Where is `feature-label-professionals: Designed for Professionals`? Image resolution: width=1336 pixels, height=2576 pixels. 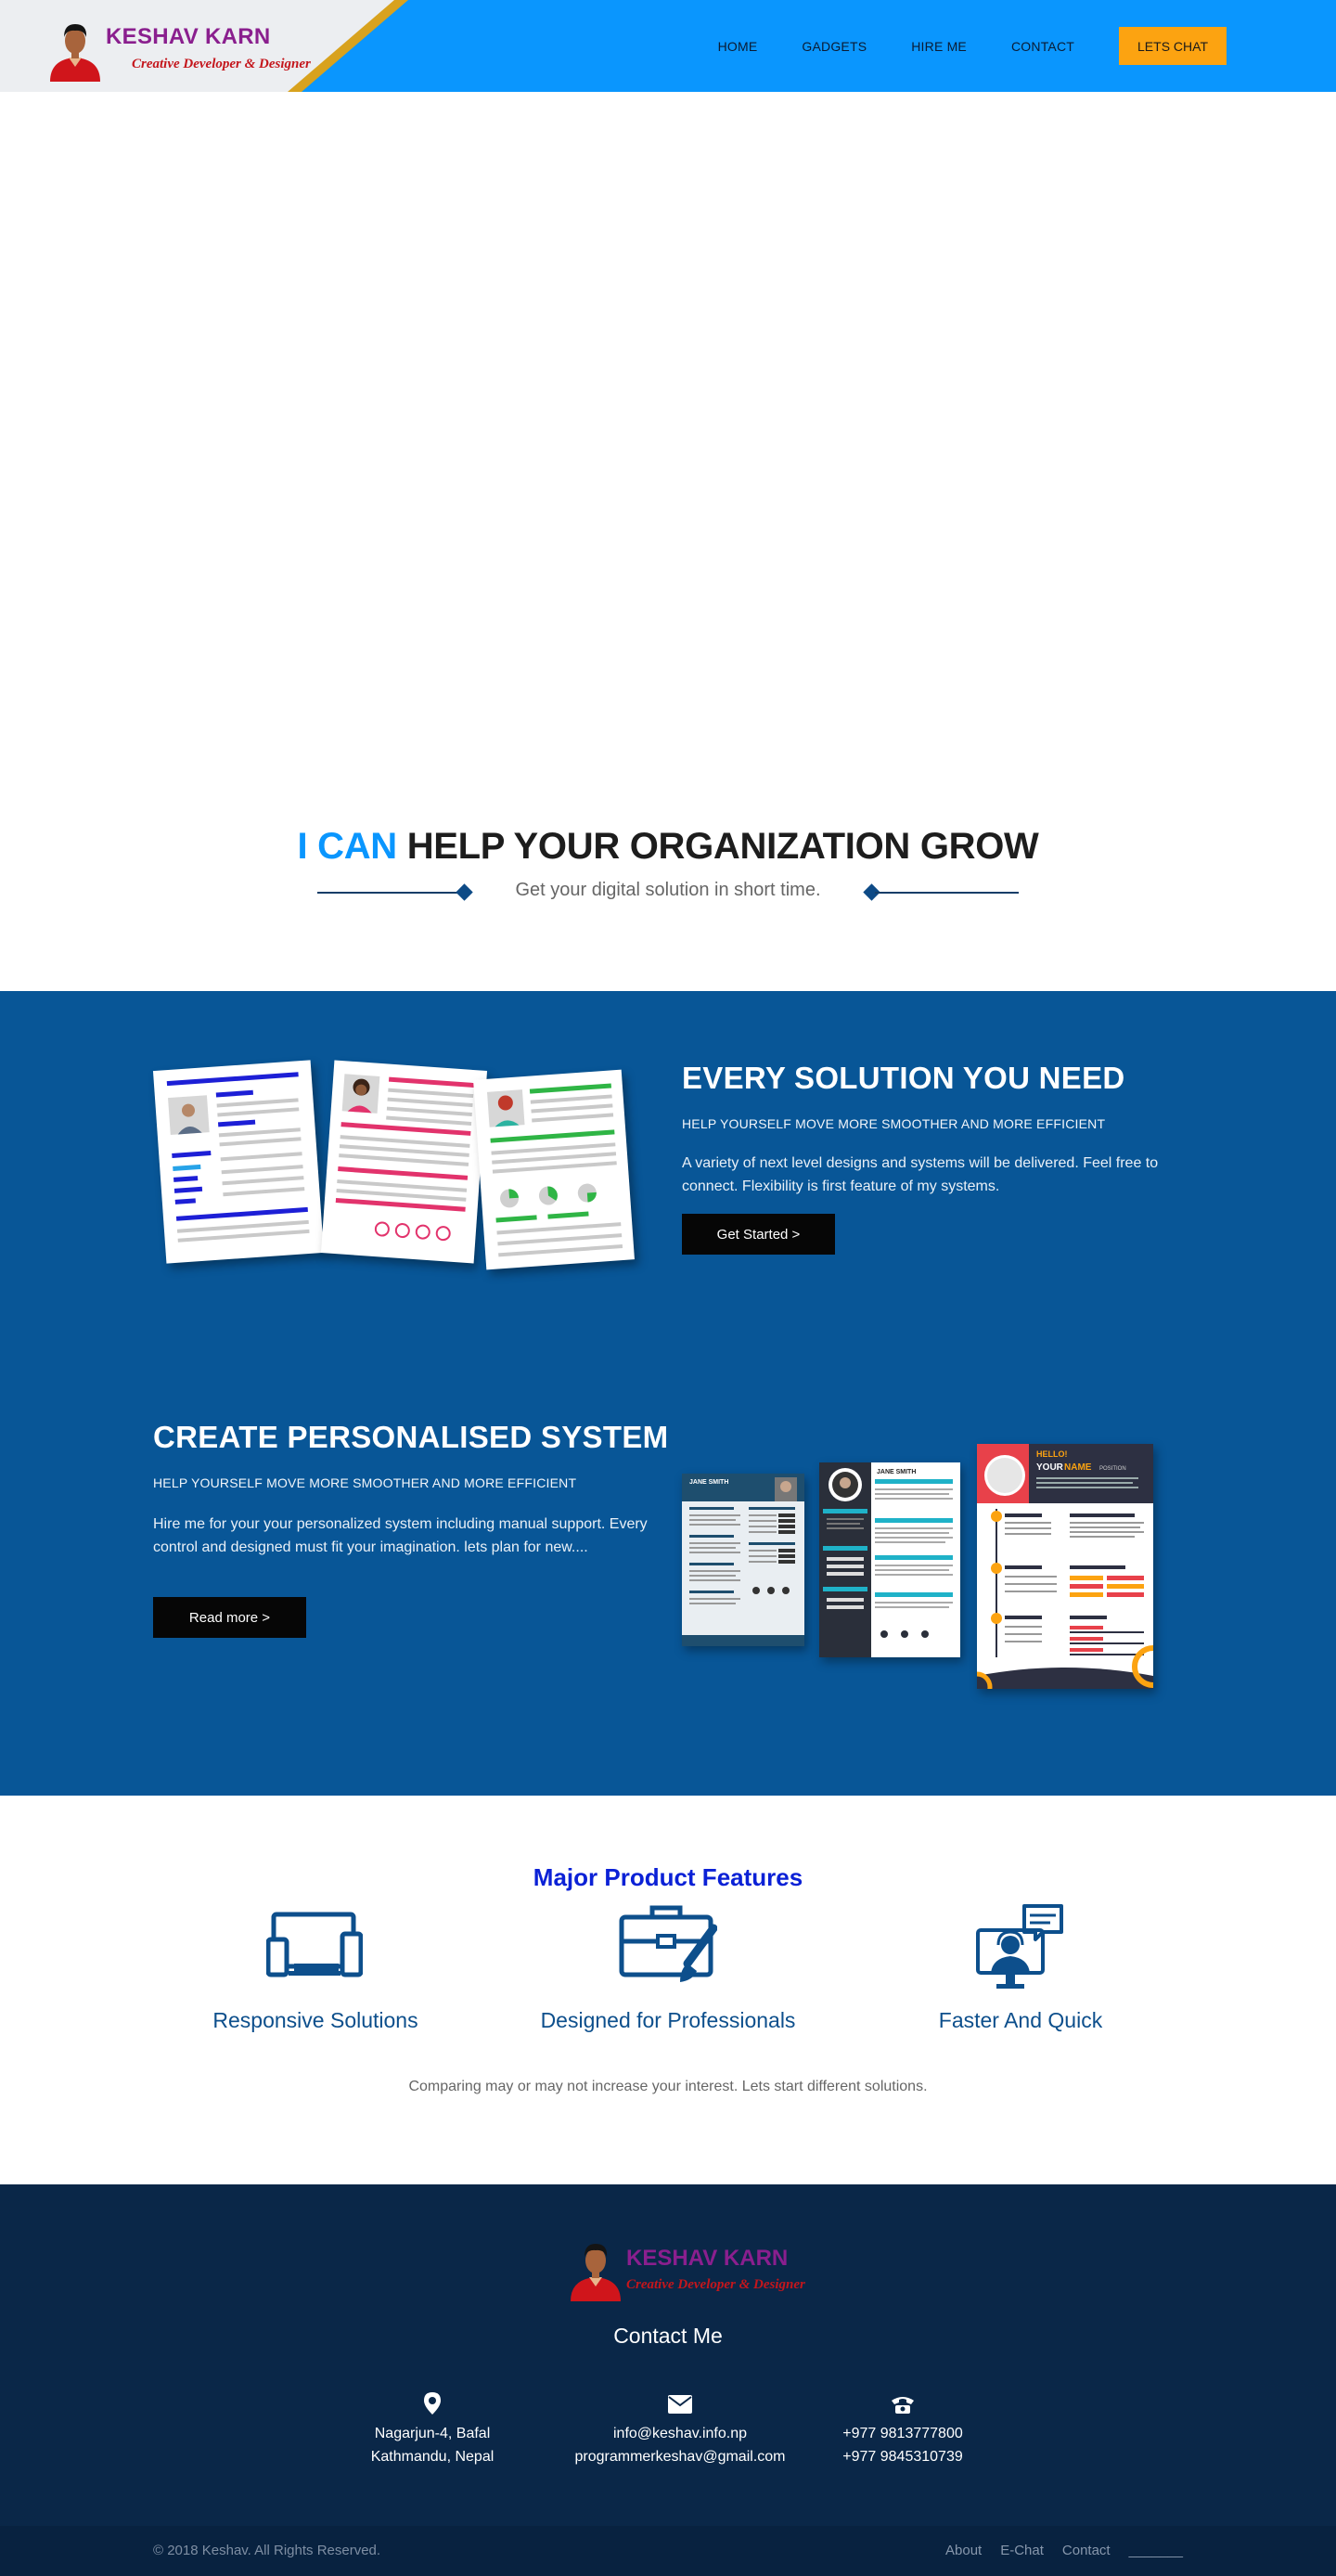 feature-label-professionals: Designed for Professionals is located at coordinates (668, 2020).